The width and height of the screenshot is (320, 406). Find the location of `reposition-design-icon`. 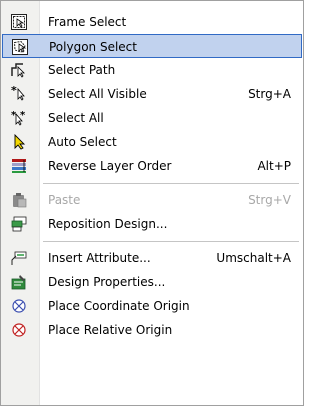

reposition-design-icon is located at coordinates (19, 224).